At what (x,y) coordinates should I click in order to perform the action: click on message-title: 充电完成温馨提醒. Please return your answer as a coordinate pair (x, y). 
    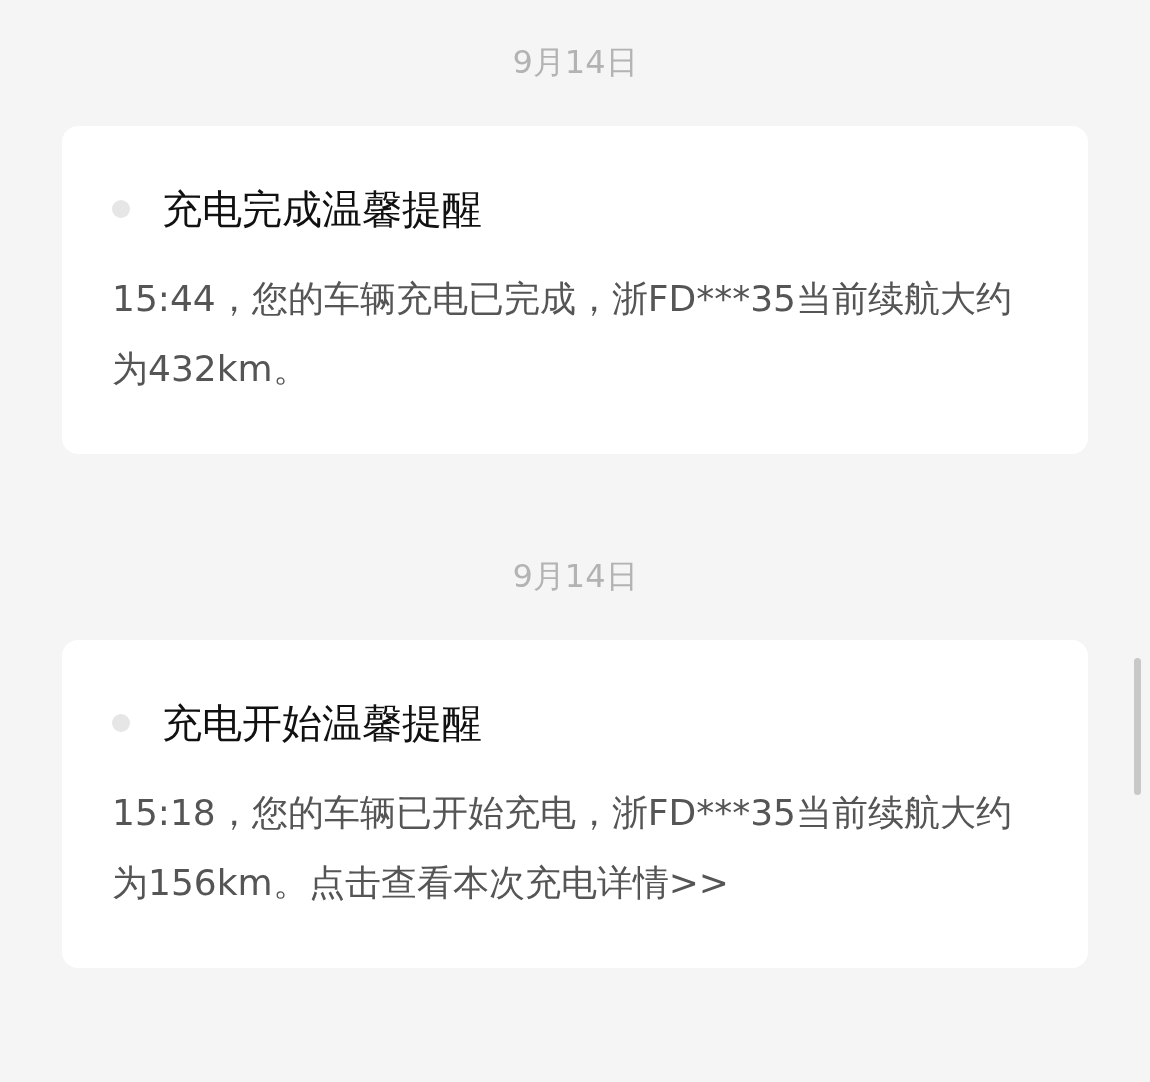
    Looking at the image, I should click on (322, 209).